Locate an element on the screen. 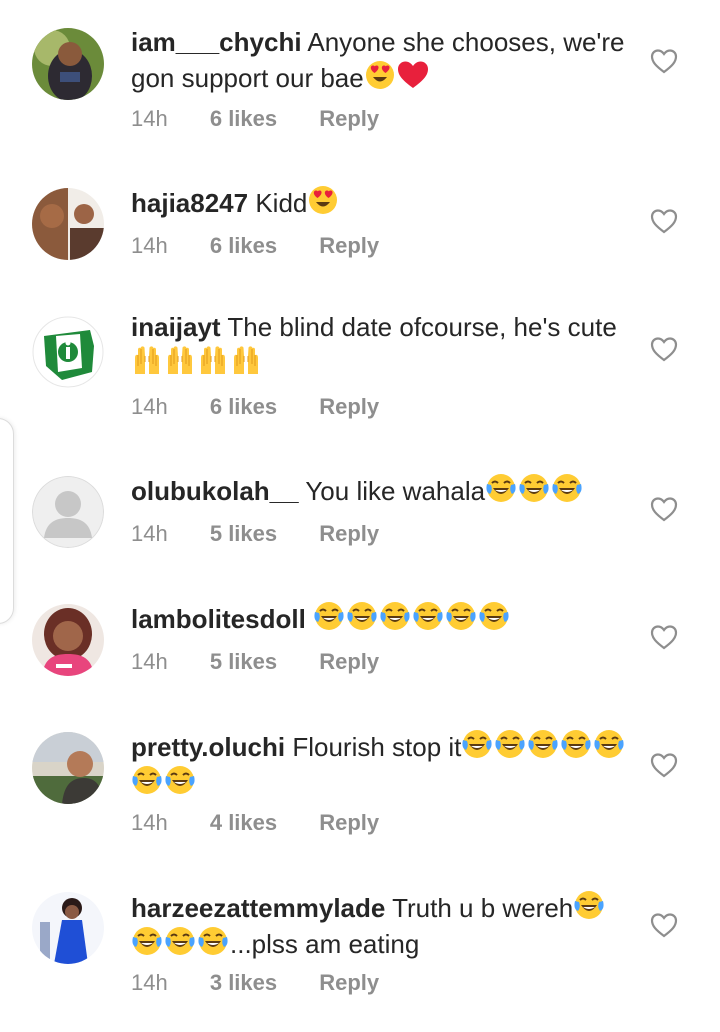  comment-meta: 14h 3 likes Reply is located at coordinates (273, 983).